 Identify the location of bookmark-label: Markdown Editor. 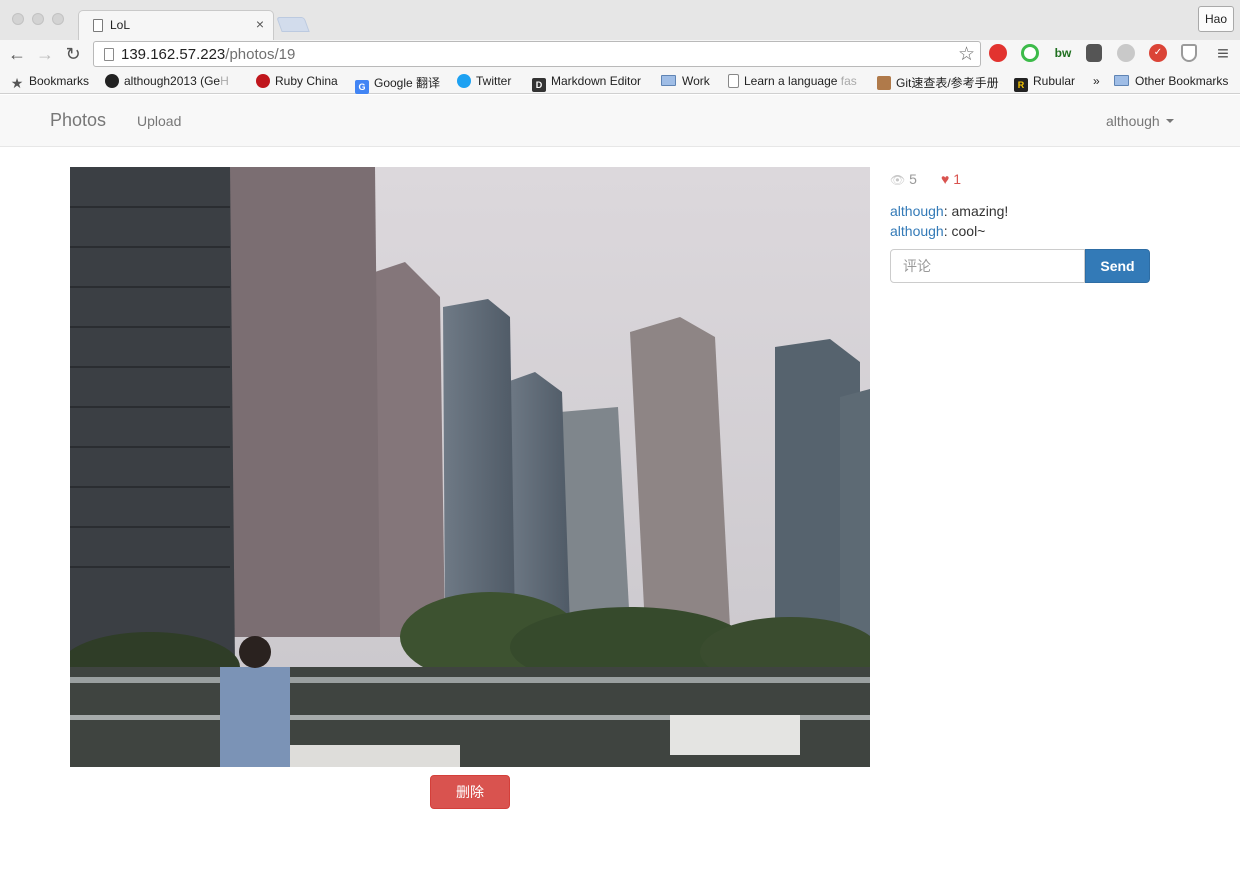
(596, 81).